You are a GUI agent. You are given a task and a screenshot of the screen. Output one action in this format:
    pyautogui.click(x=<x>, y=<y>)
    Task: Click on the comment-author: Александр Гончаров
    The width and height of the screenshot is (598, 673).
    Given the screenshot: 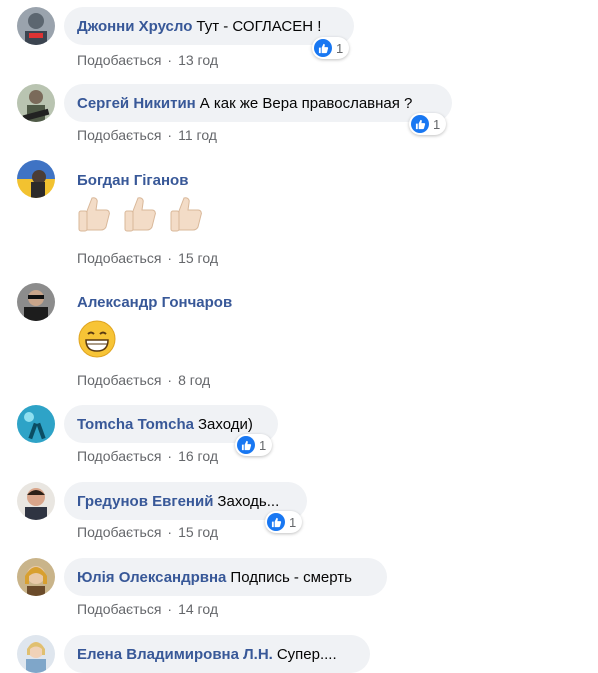 What is the action you would take?
    pyautogui.click(x=154, y=302)
    